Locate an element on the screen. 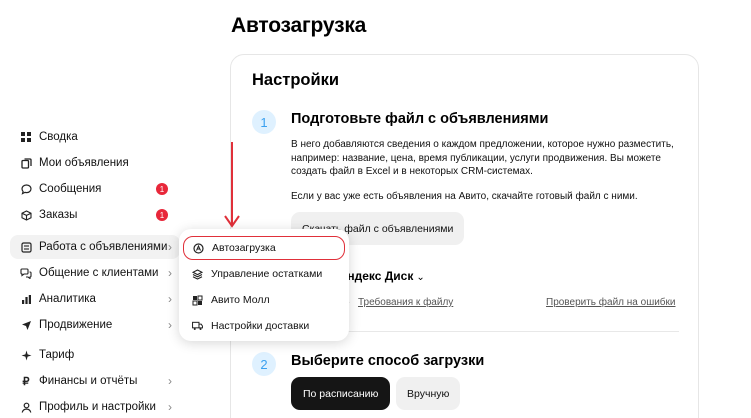 The image size is (751, 418). layers-icon is located at coordinates (197, 274).